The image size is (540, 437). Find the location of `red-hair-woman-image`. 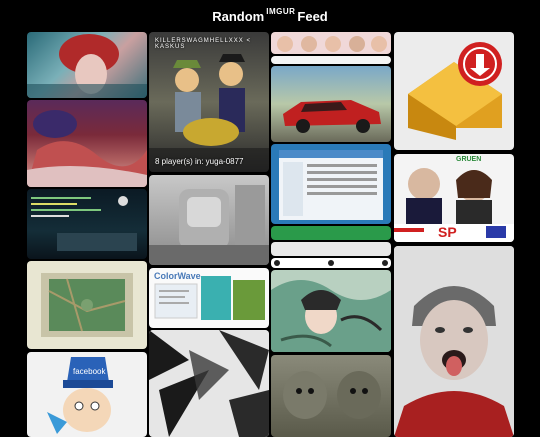

red-hair-woman-image is located at coordinates (87, 66).